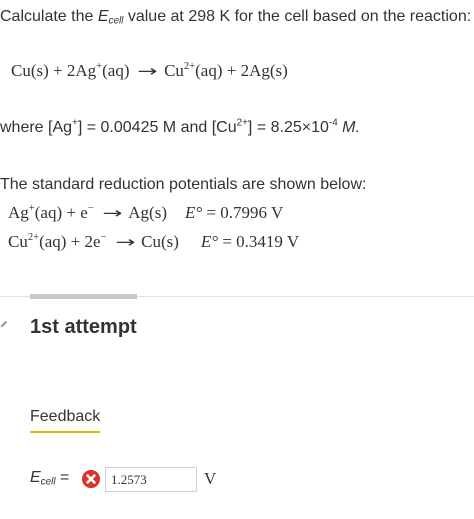 The height and width of the screenshot is (519, 474). What do you see at coordinates (91, 479) in the screenshot?
I see `incorrect-x-icon` at bounding box center [91, 479].